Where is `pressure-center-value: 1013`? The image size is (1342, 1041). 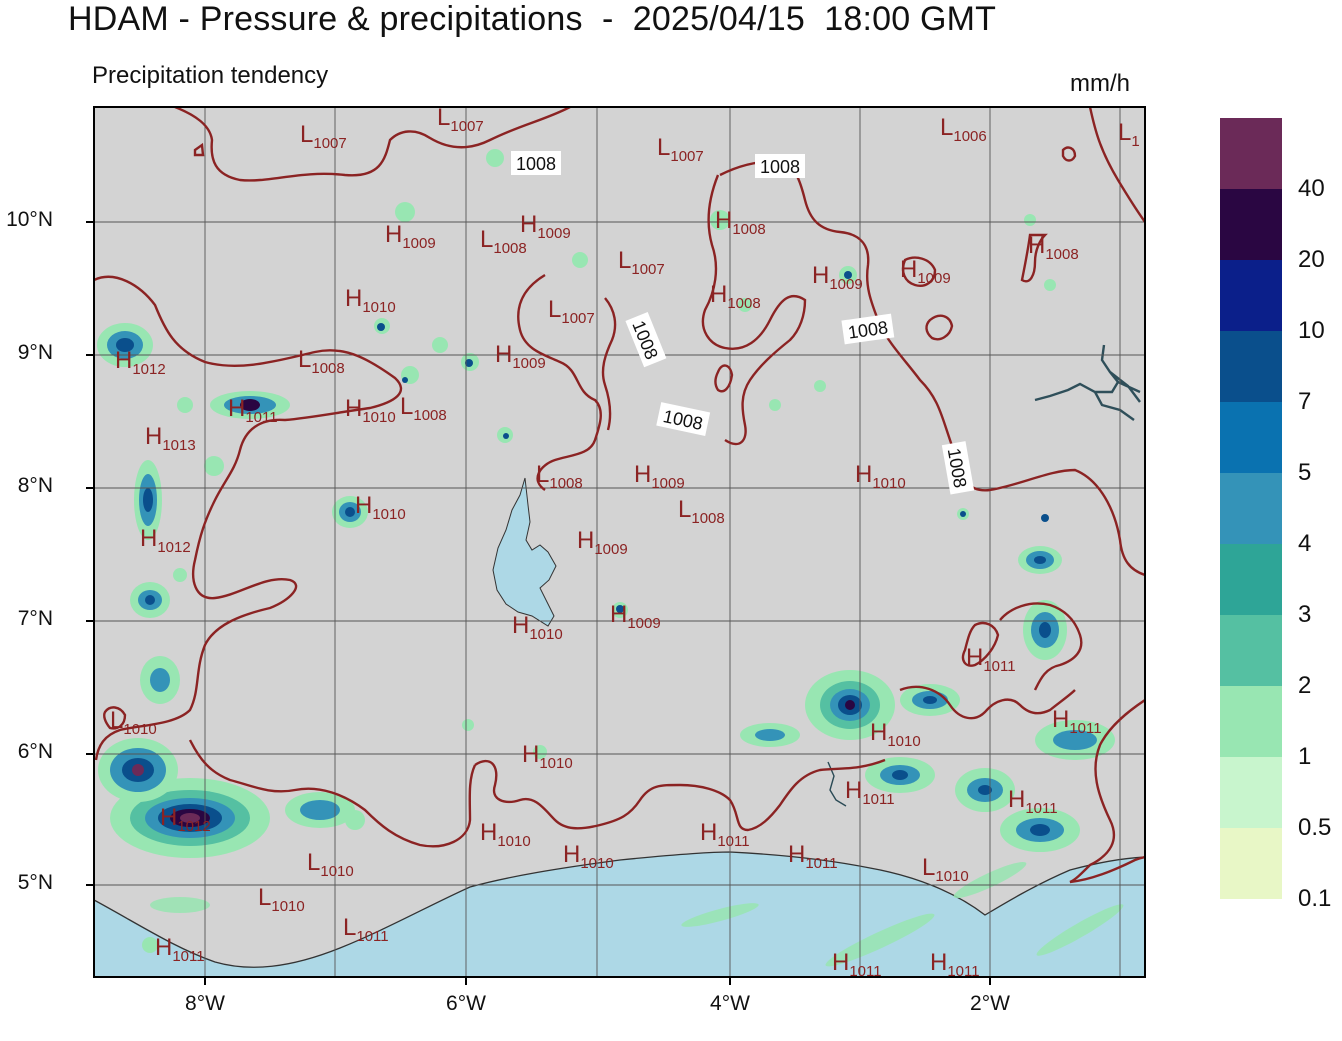 pressure-center-value: 1013 is located at coordinates (178, 445).